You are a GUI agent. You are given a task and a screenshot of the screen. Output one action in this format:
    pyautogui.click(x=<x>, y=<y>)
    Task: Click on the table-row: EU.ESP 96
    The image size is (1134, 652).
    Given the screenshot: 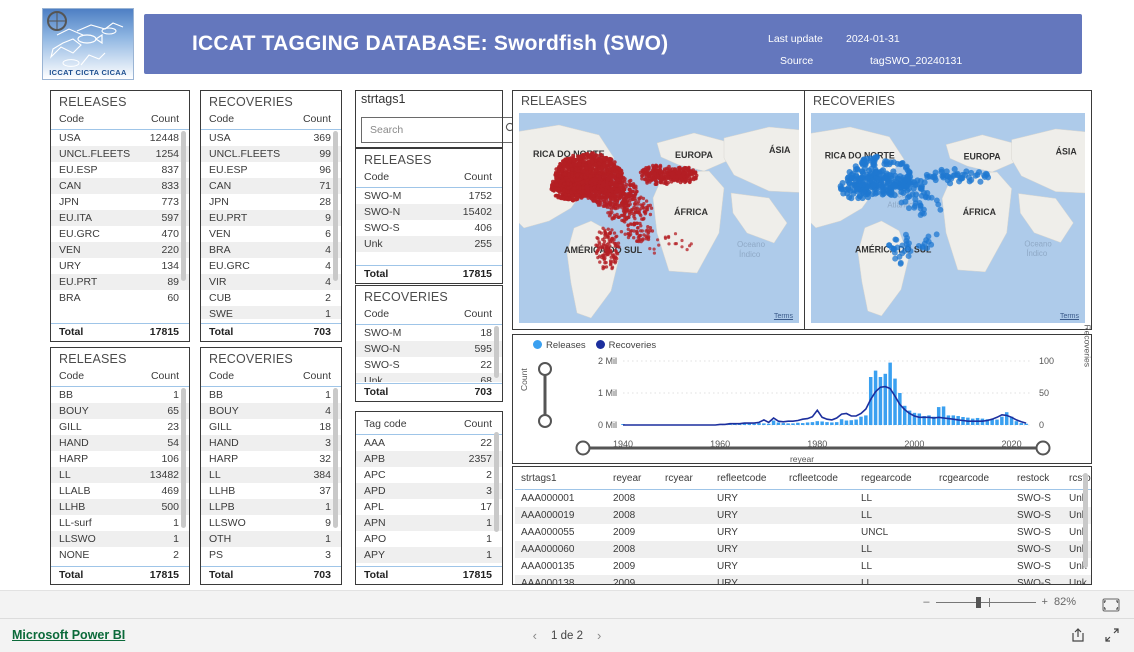 What is the action you would take?
    pyautogui.click(x=271, y=170)
    